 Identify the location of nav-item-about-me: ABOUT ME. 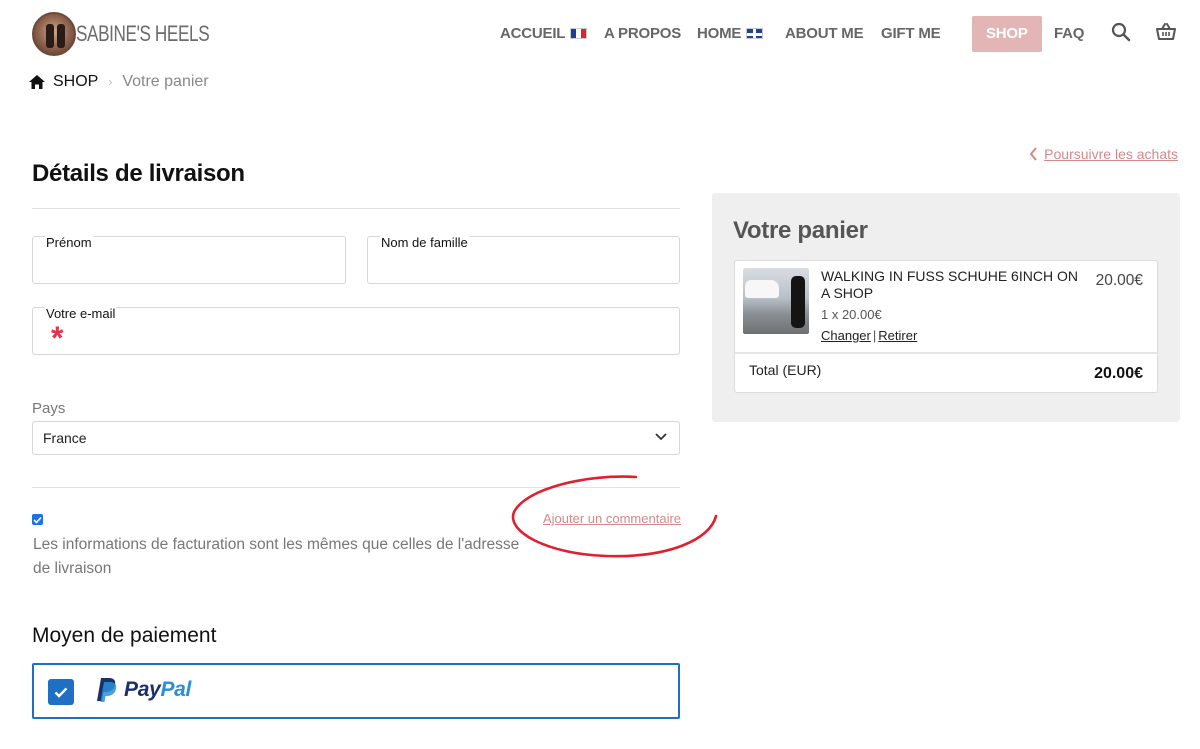
(824, 34).